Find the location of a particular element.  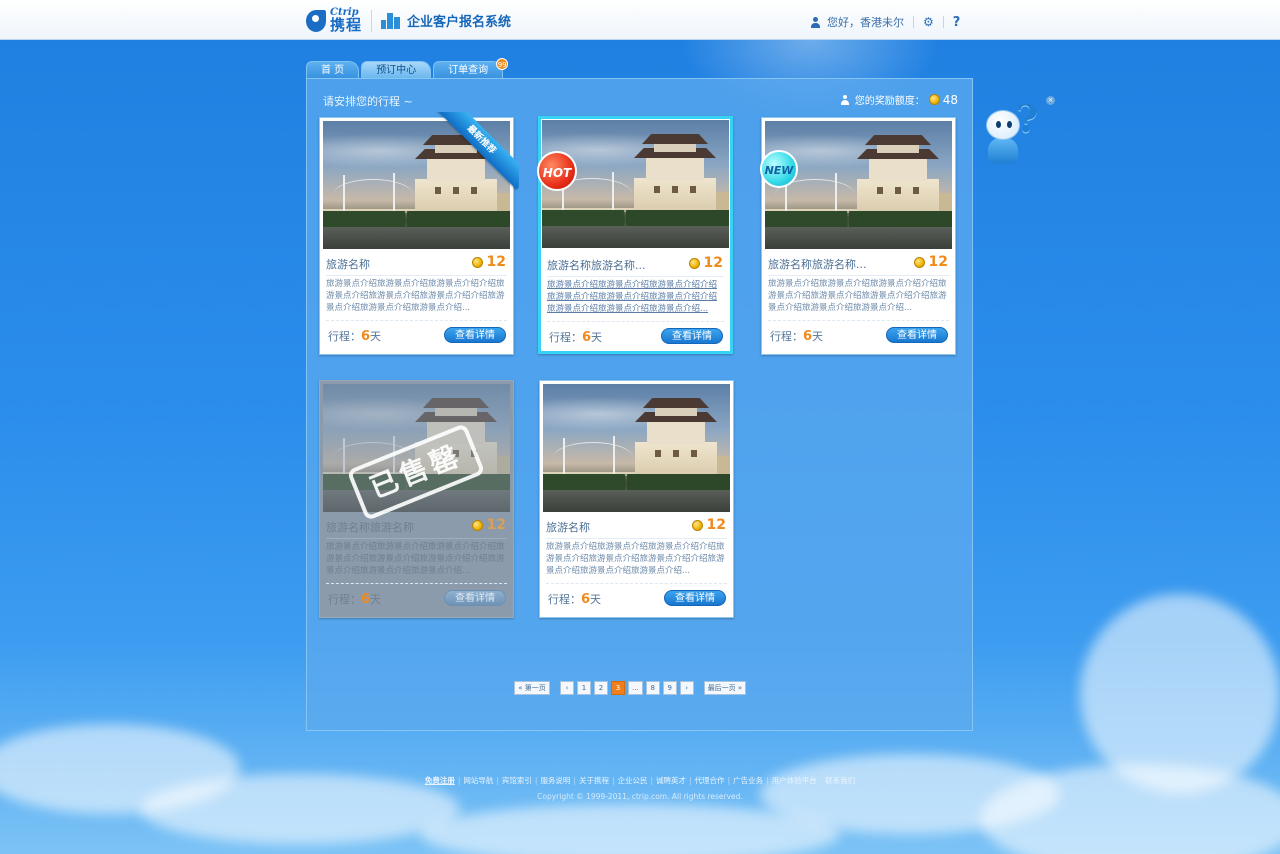

footer-link: 关于携程 is located at coordinates (594, 780).